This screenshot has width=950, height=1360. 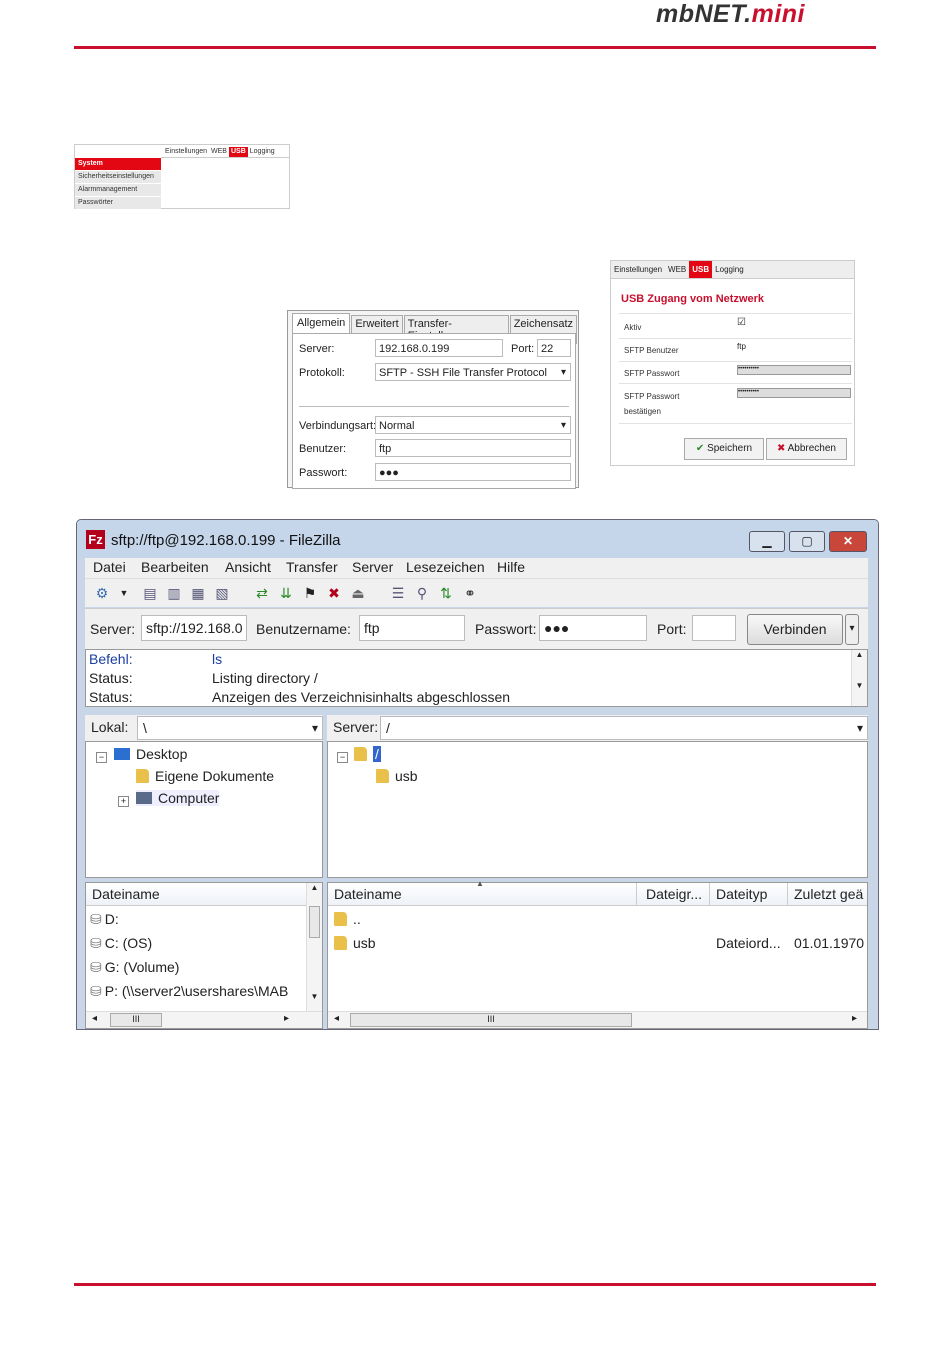 I want to click on list-item: ⛁ G: (Volume), so click(x=134, y=967).